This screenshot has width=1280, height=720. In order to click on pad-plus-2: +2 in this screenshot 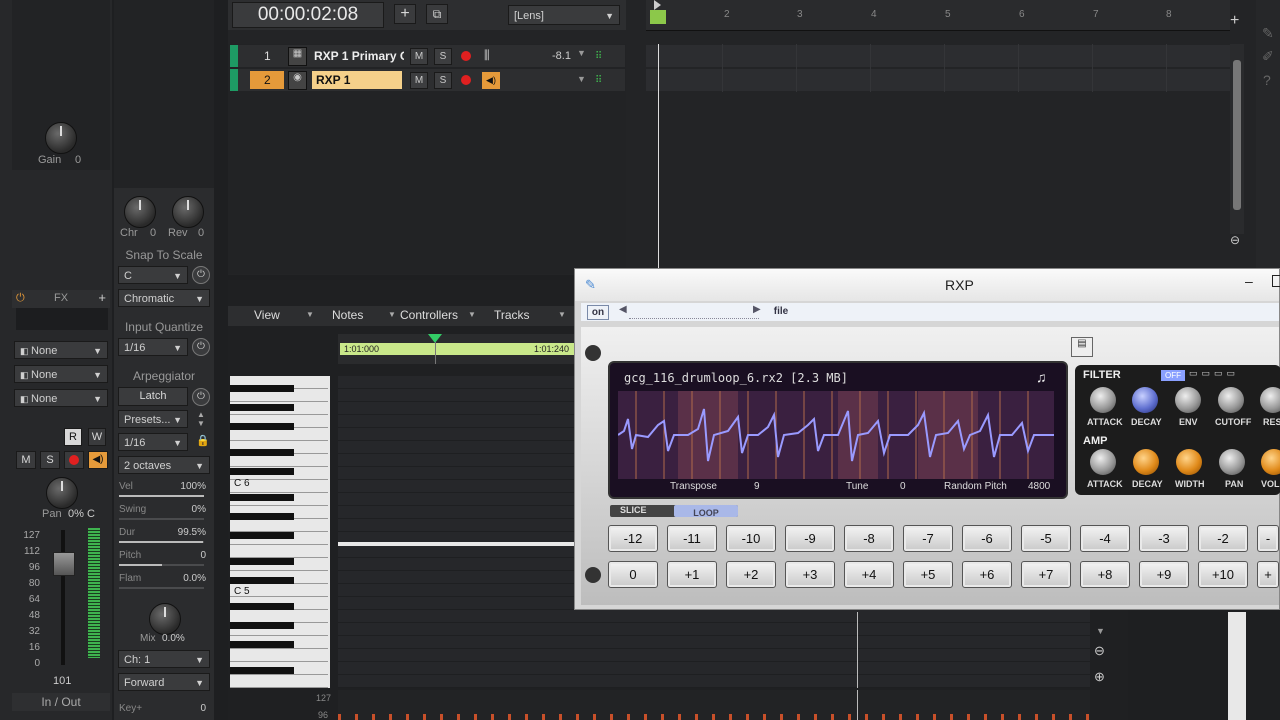, I will do `click(751, 574)`.